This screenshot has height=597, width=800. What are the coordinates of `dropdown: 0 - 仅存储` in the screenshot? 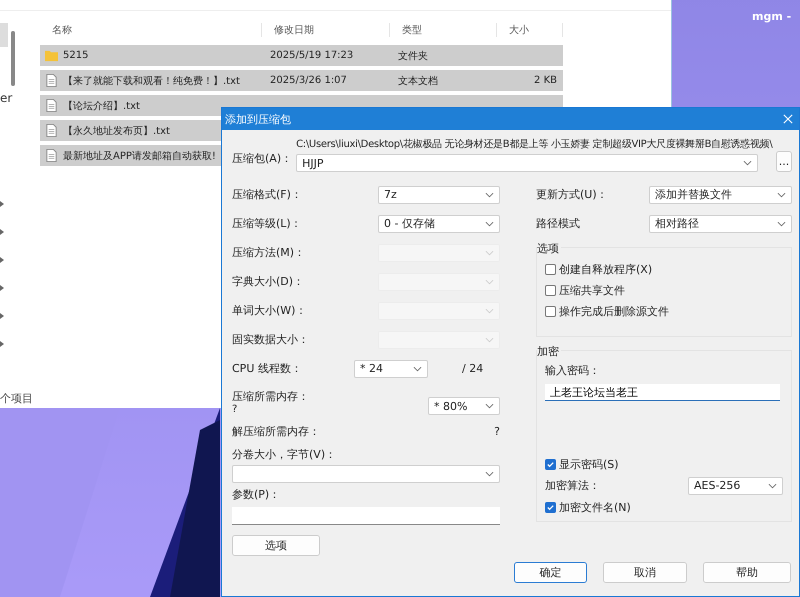 It's located at (439, 223).